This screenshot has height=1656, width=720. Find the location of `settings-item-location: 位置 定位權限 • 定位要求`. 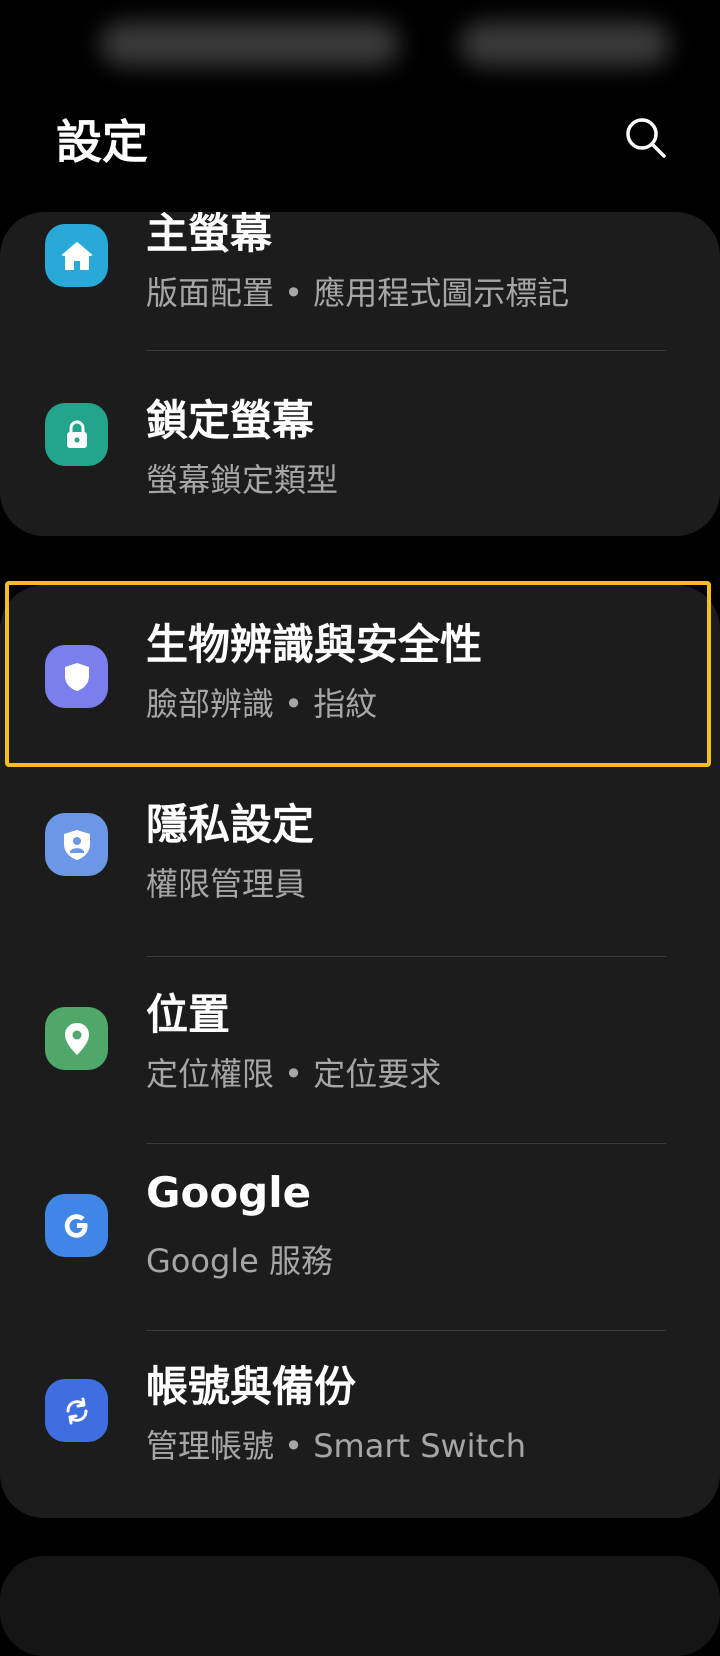

settings-item-location: 位置 定位權限 • 定位要求 is located at coordinates (360, 1050).